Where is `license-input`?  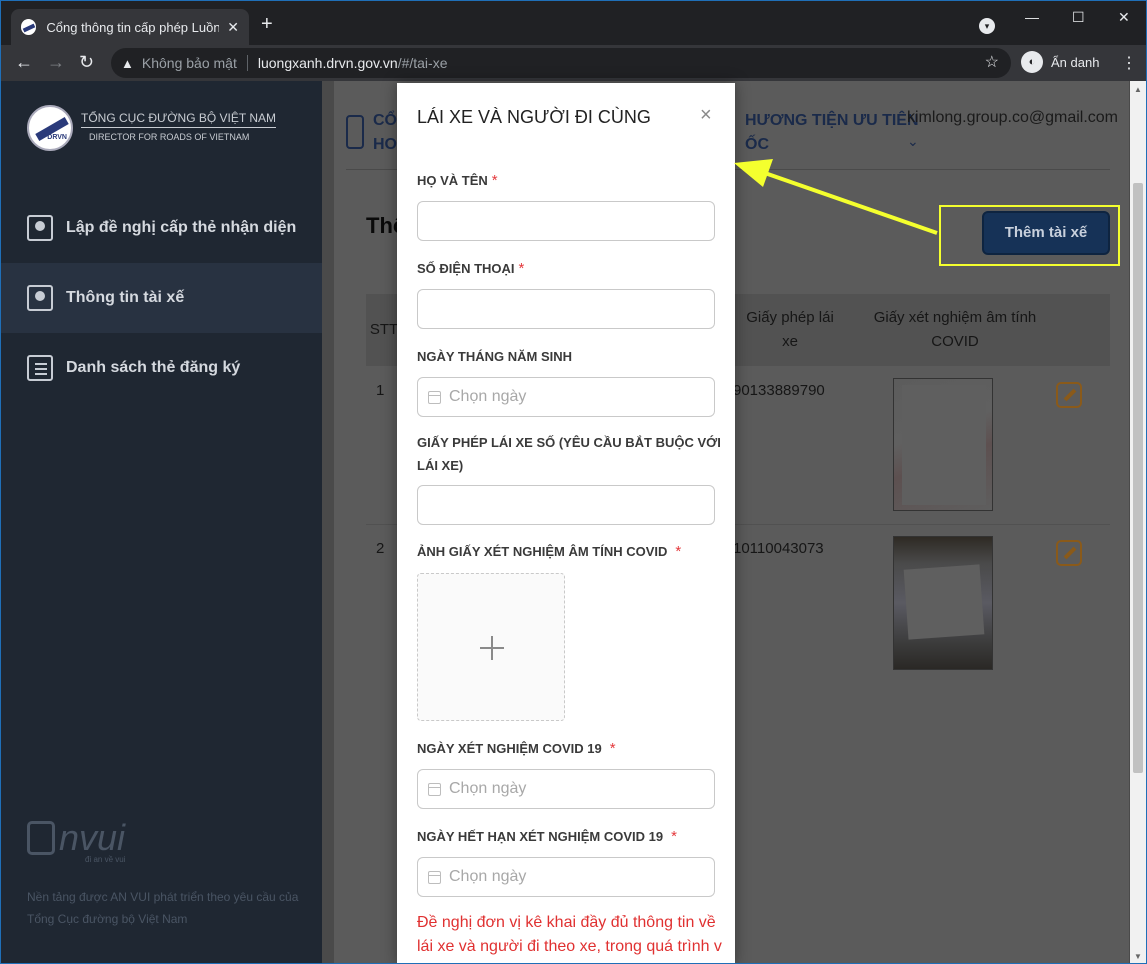 license-input is located at coordinates (566, 505).